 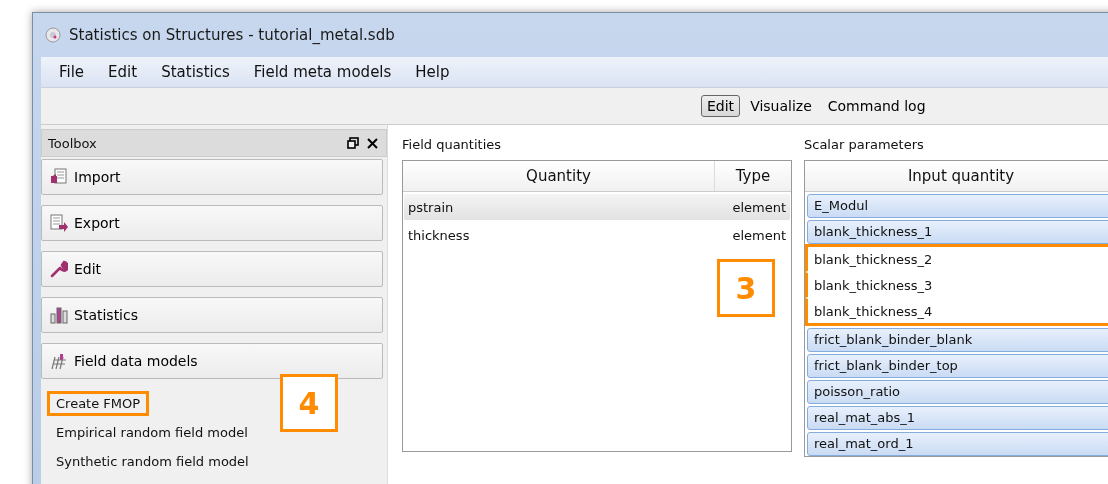 I want to click on list-item: blank_thickness_1, so click(x=957, y=232).